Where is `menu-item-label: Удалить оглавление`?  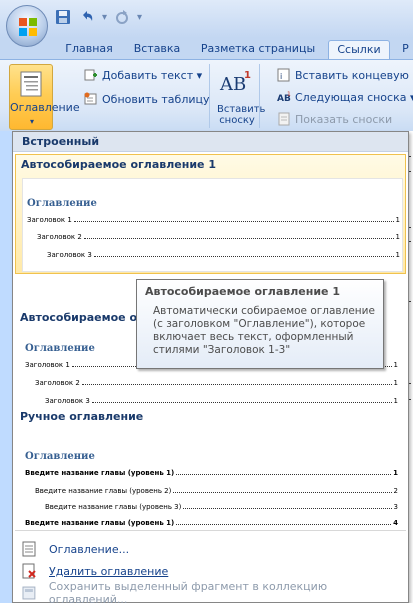
menu-item-label: Удалить оглавление is located at coordinates (109, 571).